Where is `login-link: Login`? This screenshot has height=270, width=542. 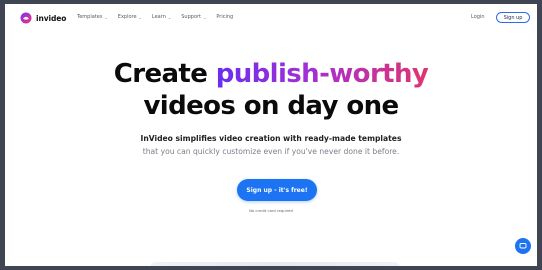
login-link: Login is located at coordinates (478, 17).